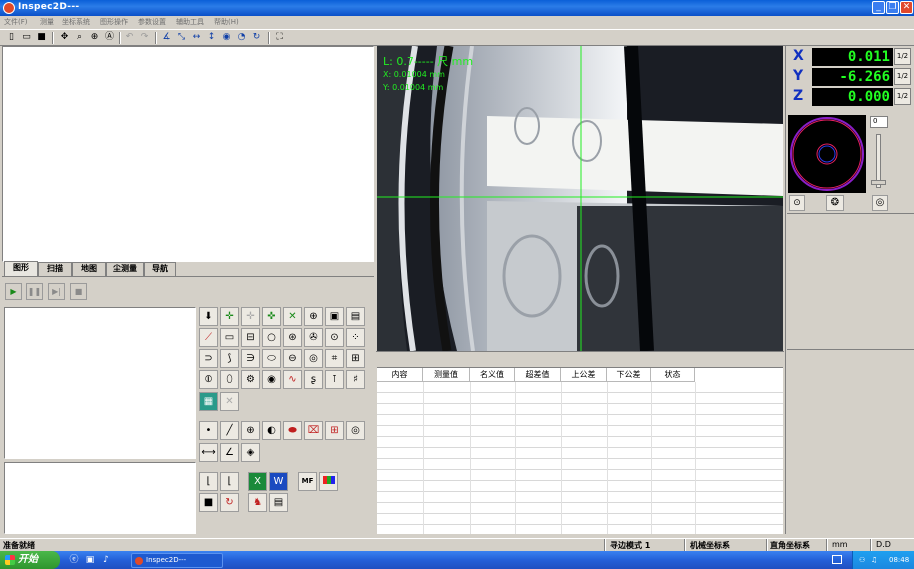 The image size is (914, 569). I want to click on save-file-icon: ■, so click(41, 37).